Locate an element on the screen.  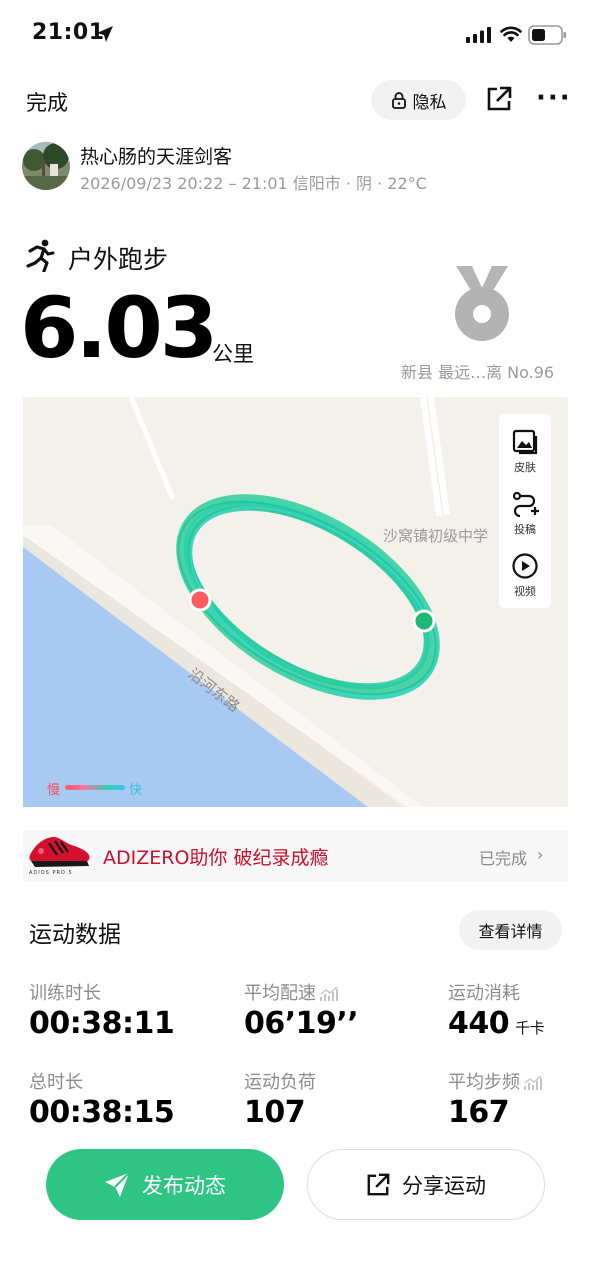
shoe-icon is located at coordinates (59, 852).